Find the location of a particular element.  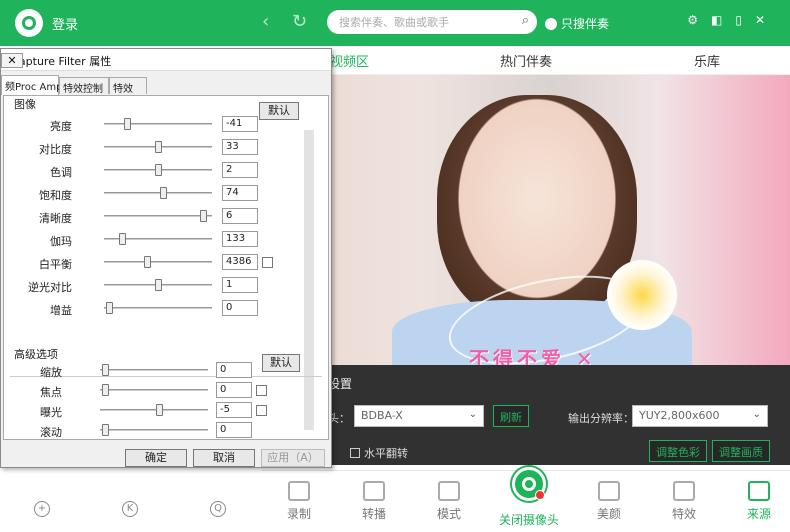

panel-scrollbar is located at coordinates (309, 280).